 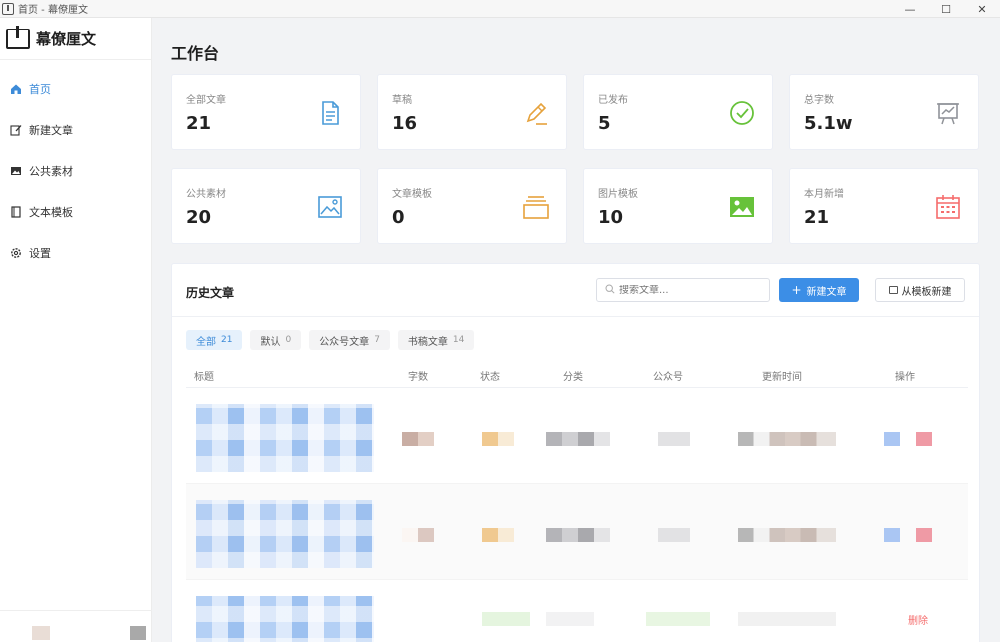 What do you see at coordinates (678, 112) in the screenshot?
I see `stat-card-published: 已发布 5` at bounding box center [678, 112].